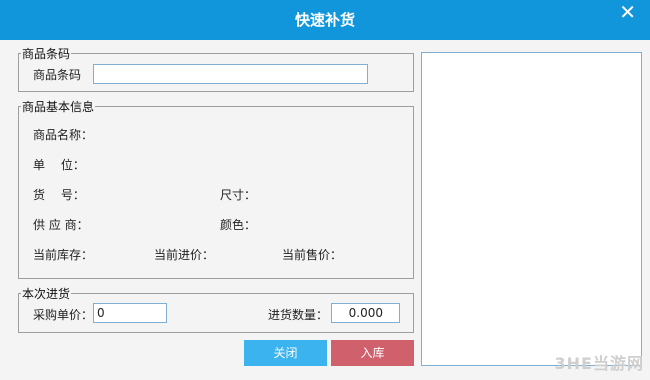 The image size is (650, 380). I want to click on product-name-label: 商品名称：, so click(63, 135).